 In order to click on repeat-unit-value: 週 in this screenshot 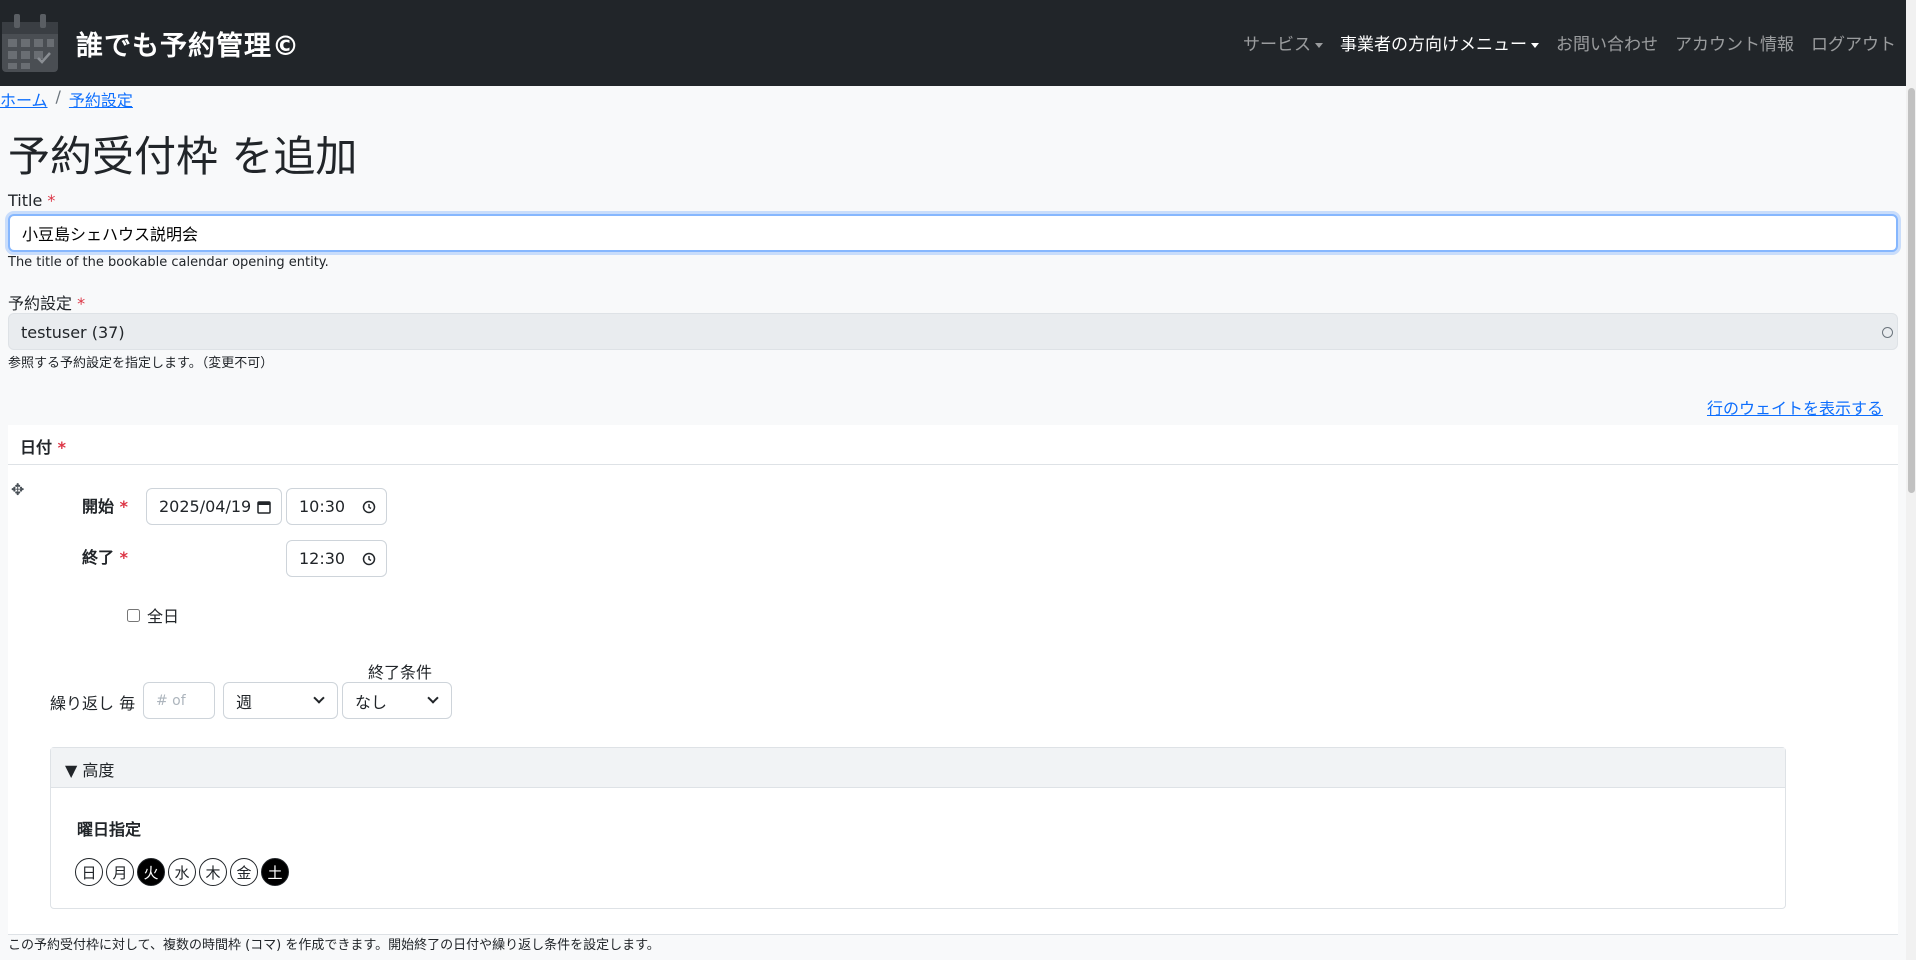, I will do `click(244, 702)`.